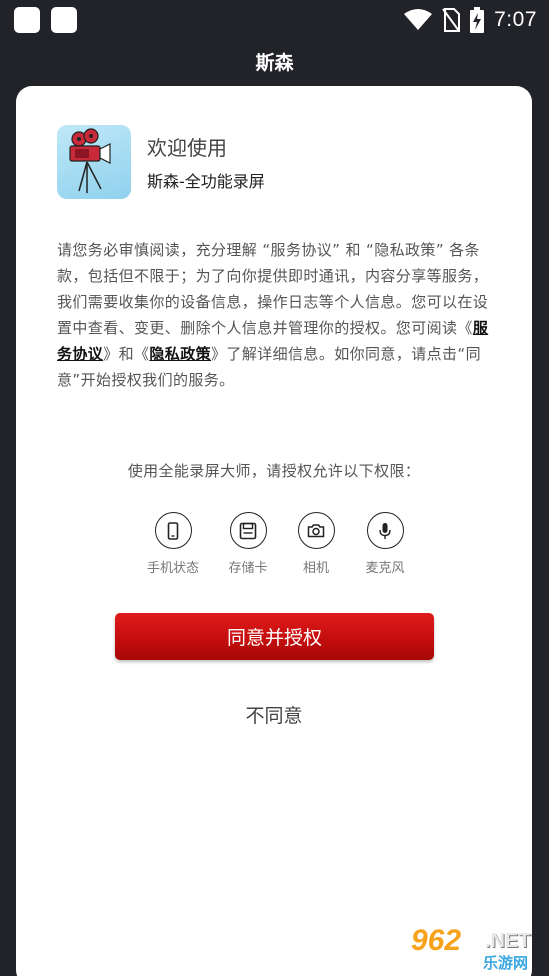 The height and width of the screenshot is (976, 549). I want to click on sd-card-icon, so click(248, 530).